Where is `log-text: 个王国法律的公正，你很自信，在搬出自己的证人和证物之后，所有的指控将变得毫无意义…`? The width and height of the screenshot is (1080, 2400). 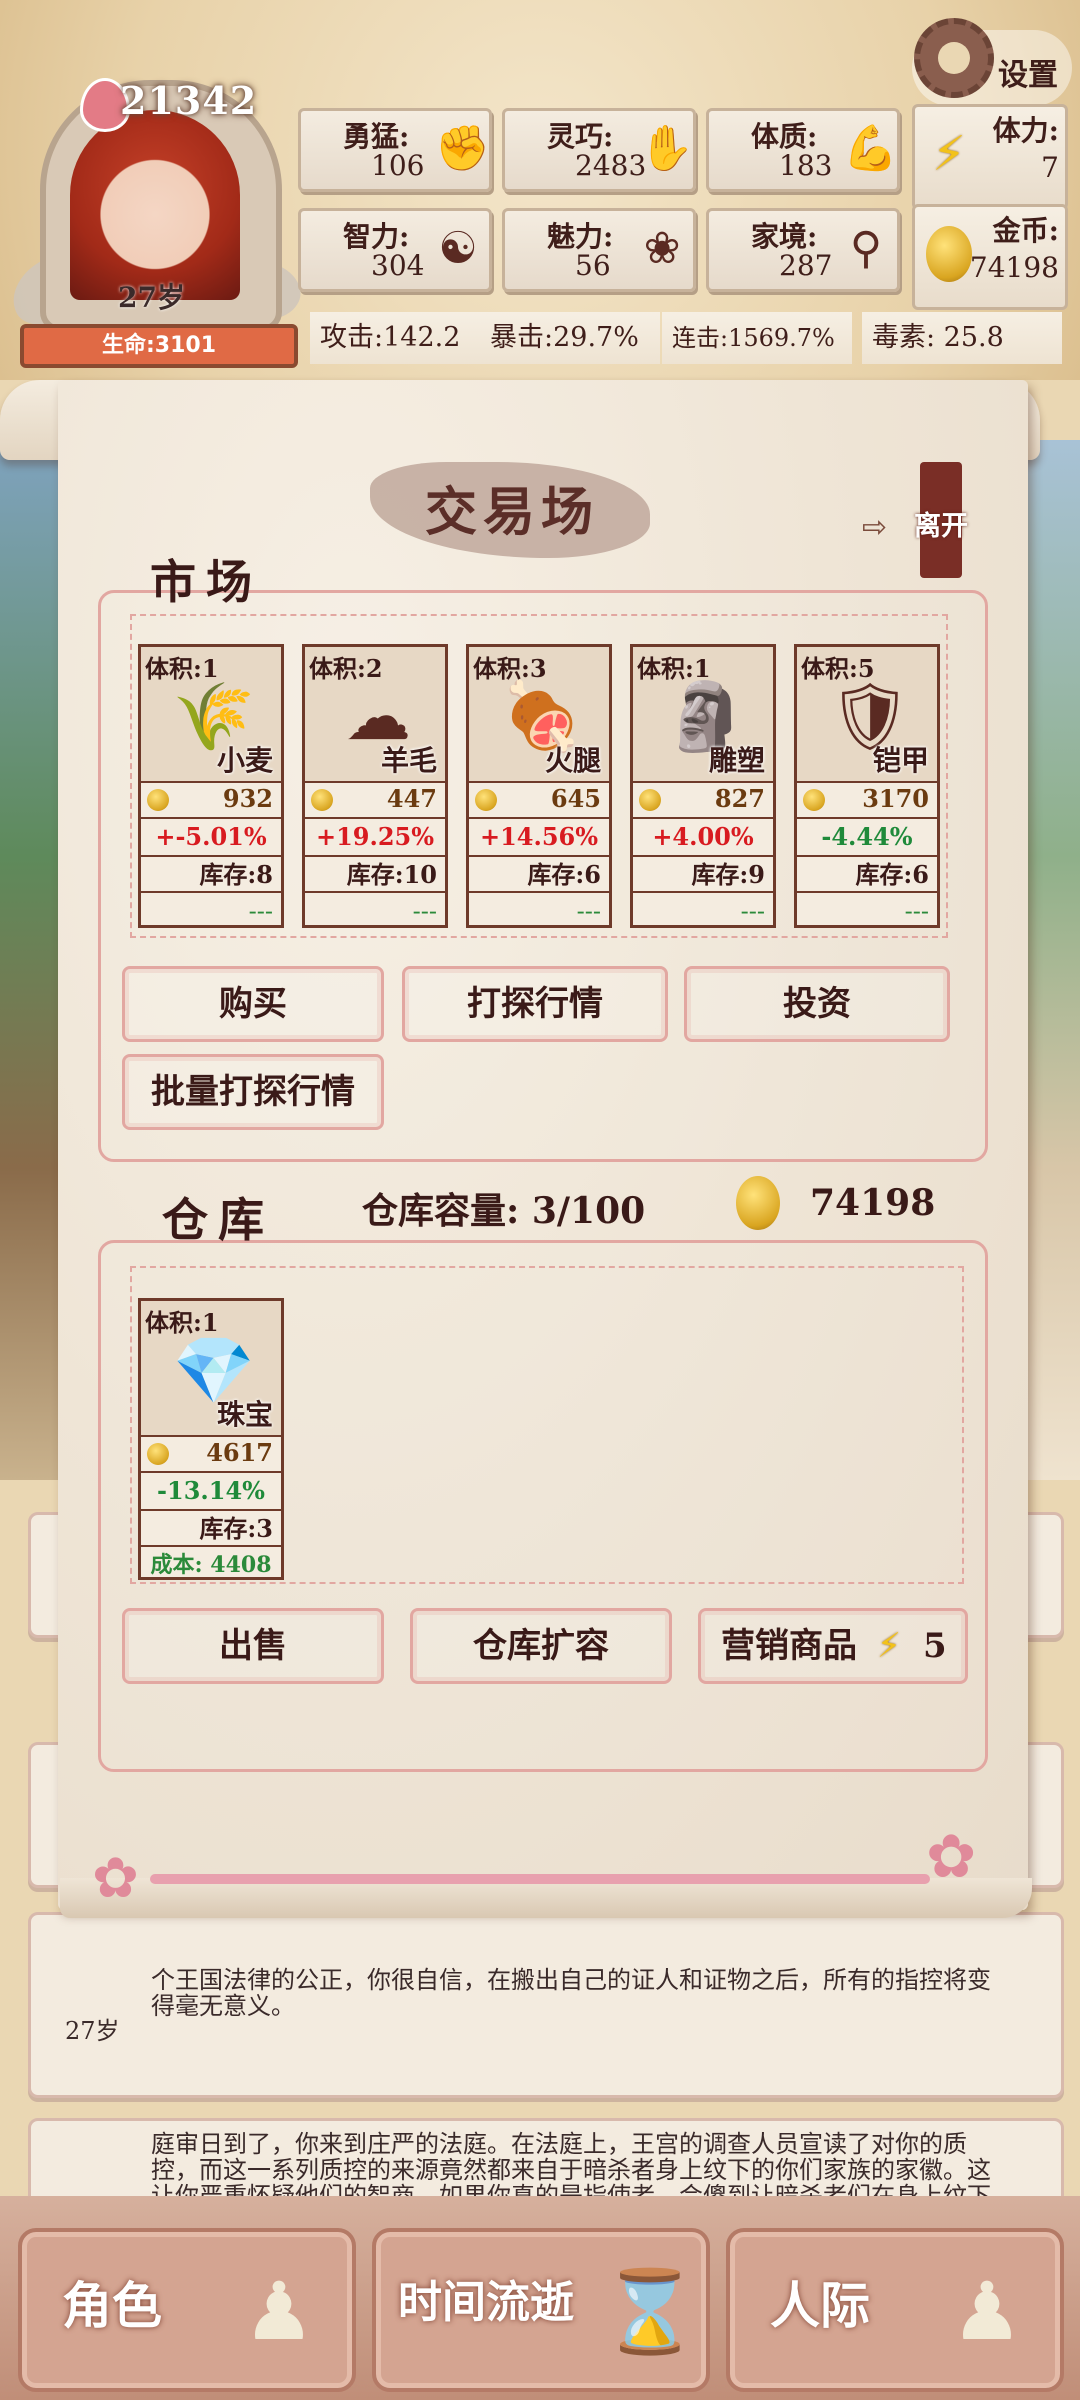
log-text: 个王国法律的公正，你很自信，在搬出自己的证人和证物之后，所有的指控将变得毫无意义… is located at coordinates (571, 1993).